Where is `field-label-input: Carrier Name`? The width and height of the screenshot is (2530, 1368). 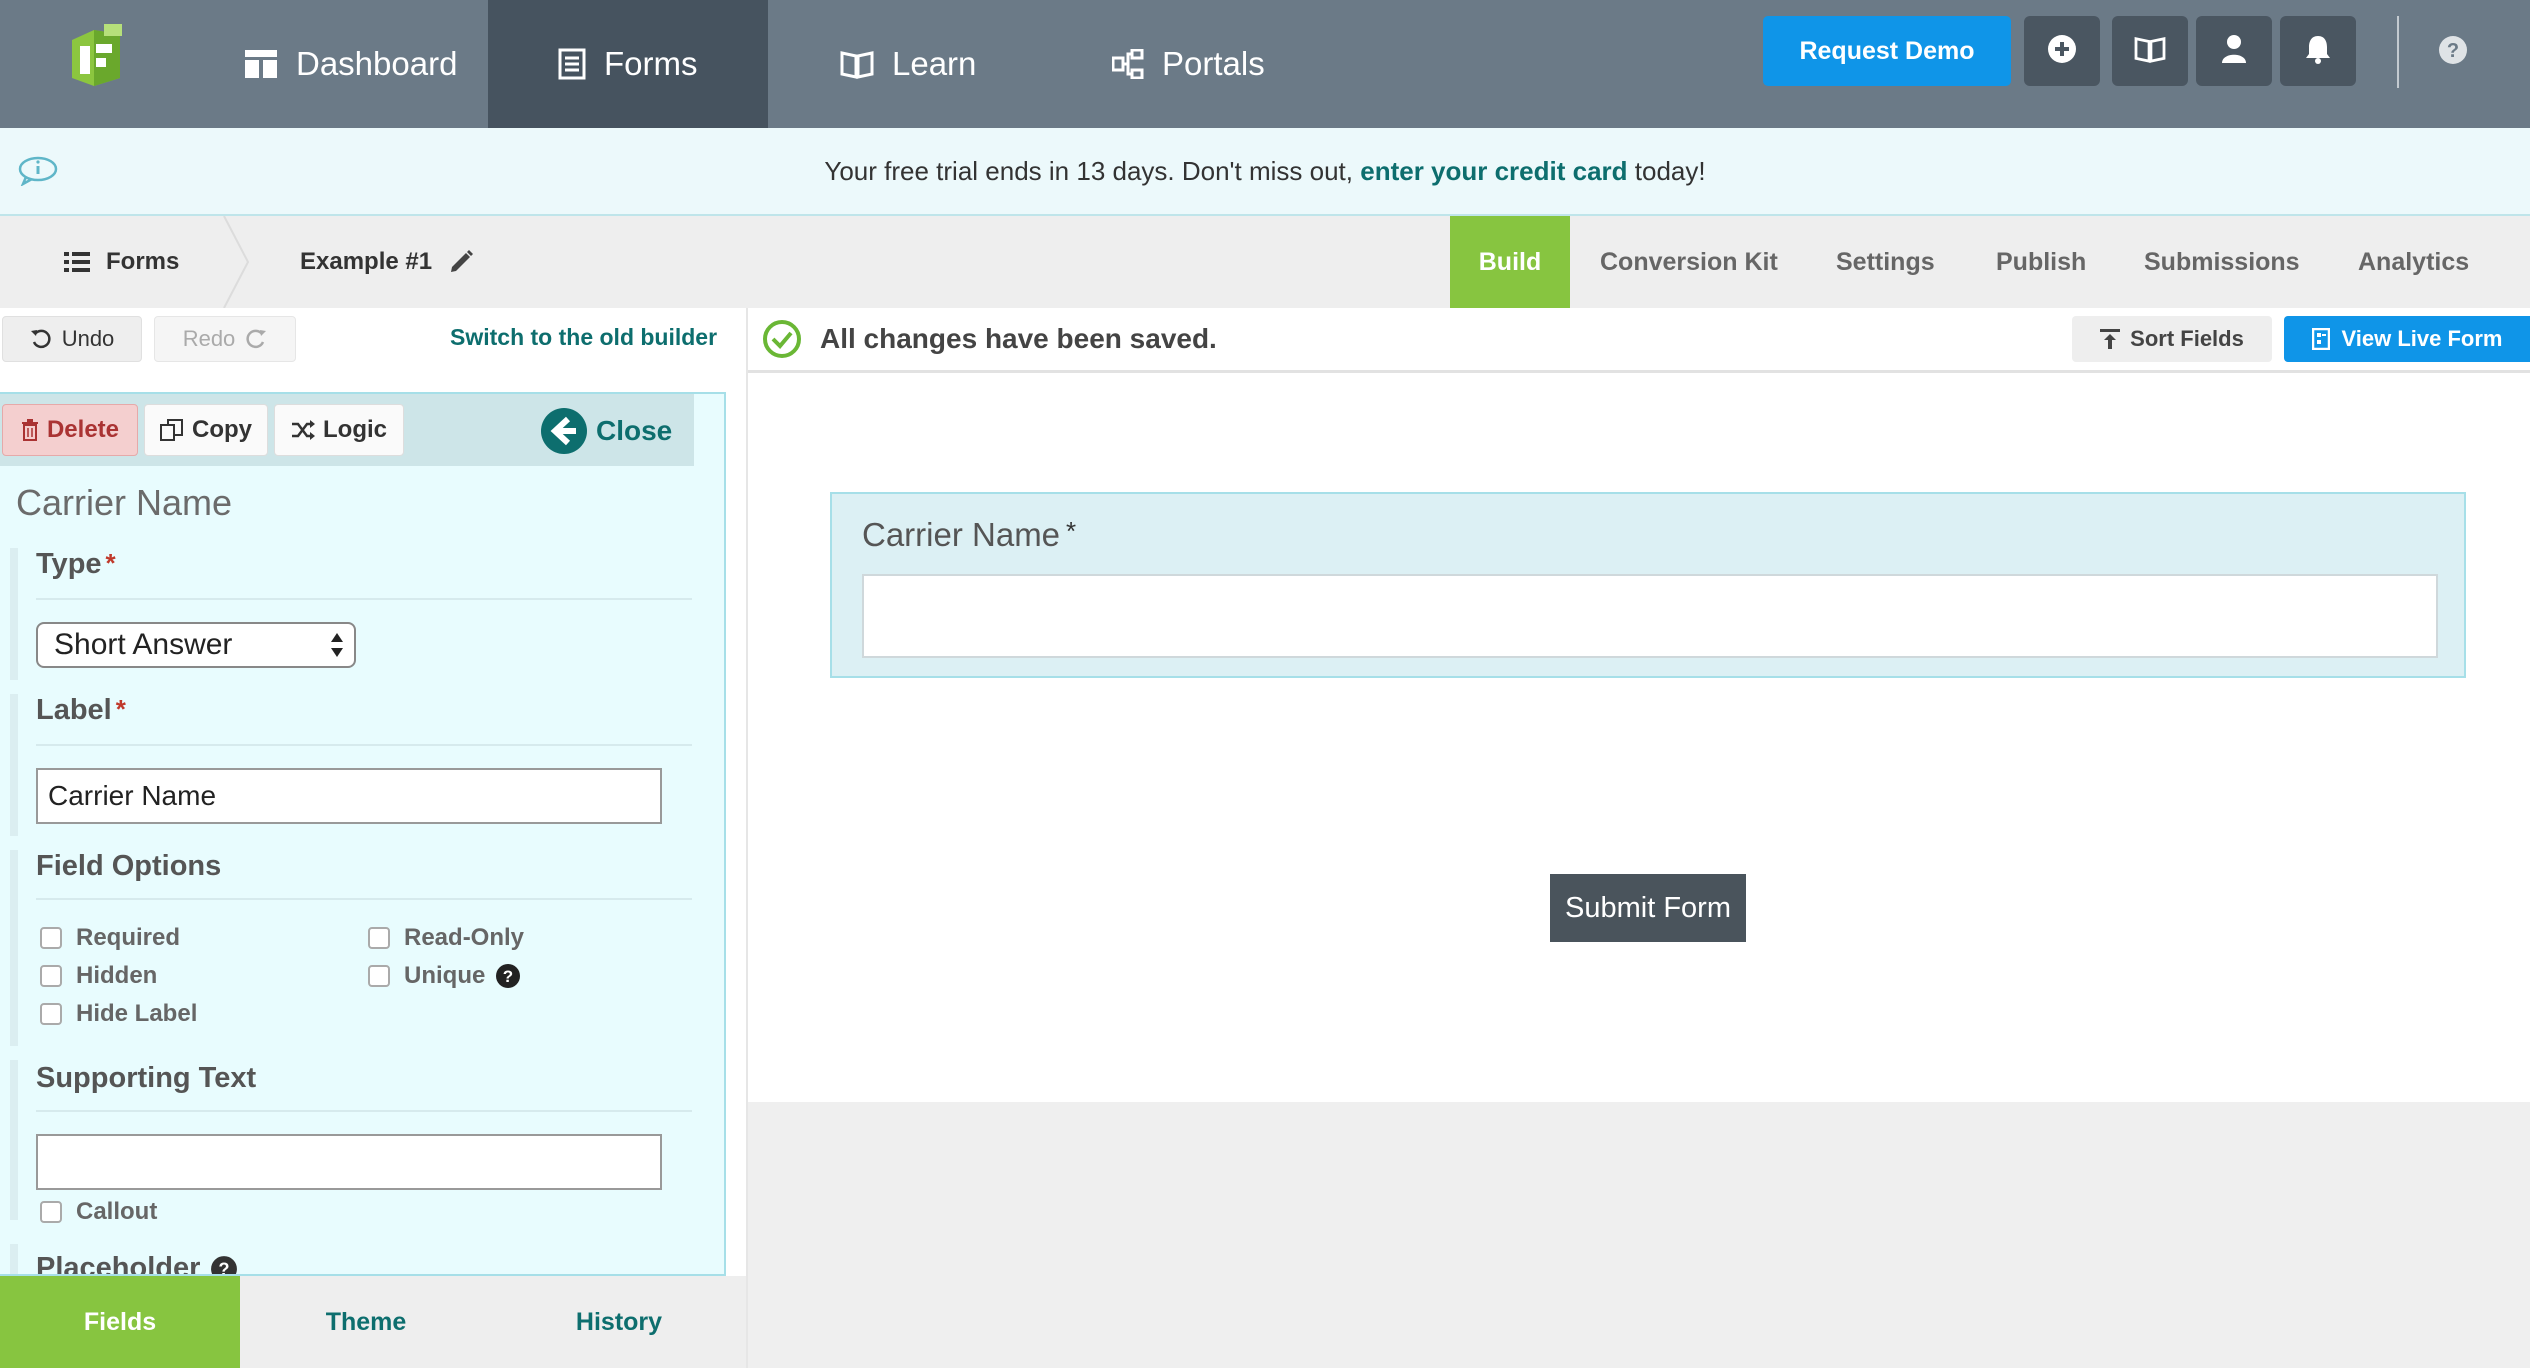 field-label-input: Carrier Name is located at coordinates (349, 796).